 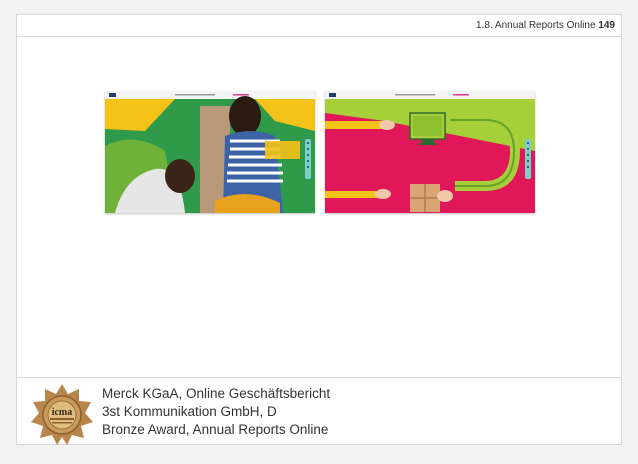 What do you see at coordinates (536, 25) in the screenshot?
I see `section-title: 1.8. Annual Reports Online` at bounding box center [536, 25].